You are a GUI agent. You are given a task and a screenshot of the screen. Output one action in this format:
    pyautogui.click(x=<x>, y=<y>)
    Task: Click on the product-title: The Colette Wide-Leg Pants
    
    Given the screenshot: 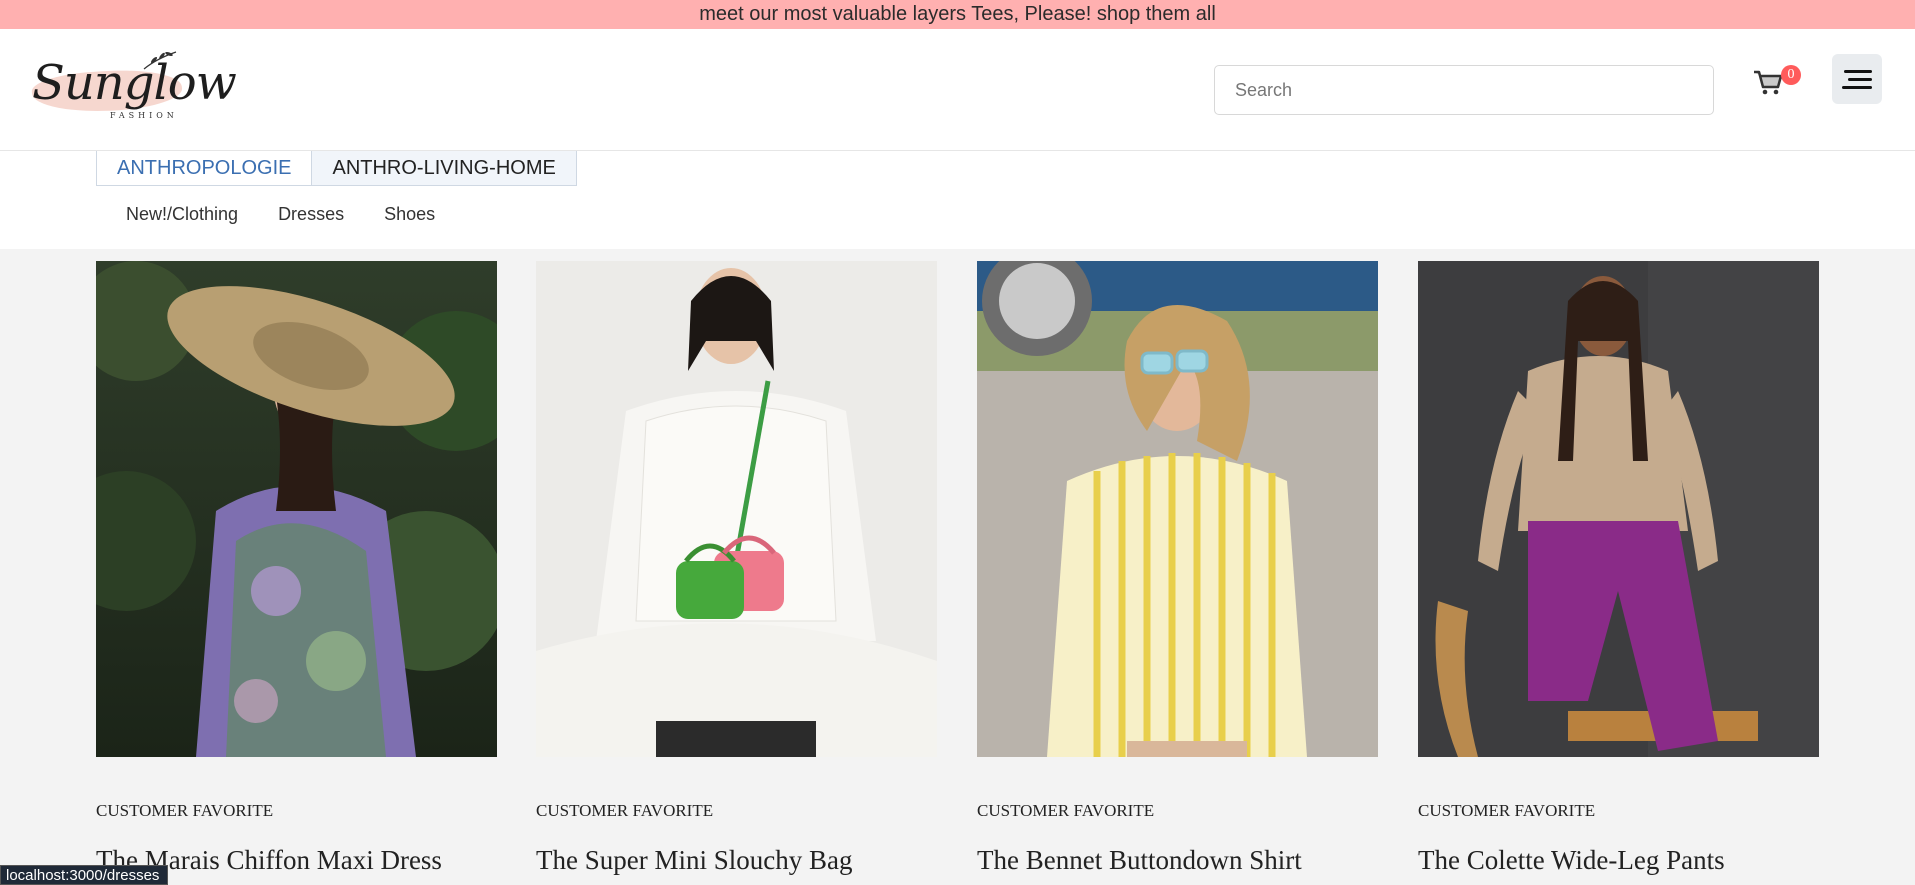 What is the action you would take?
    pyautogui.click(x=1571, y=860)
    